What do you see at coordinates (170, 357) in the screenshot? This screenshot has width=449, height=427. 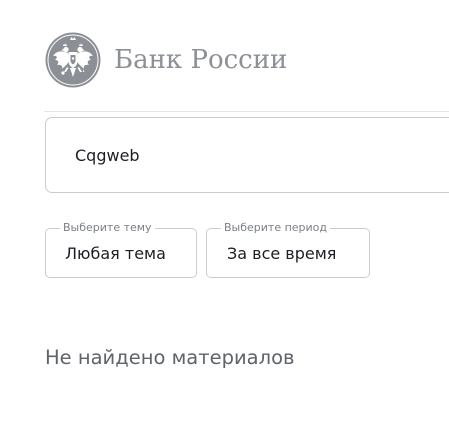 I see `empty-results-message: Не найдено материалов` at bounding box center [170, 357].